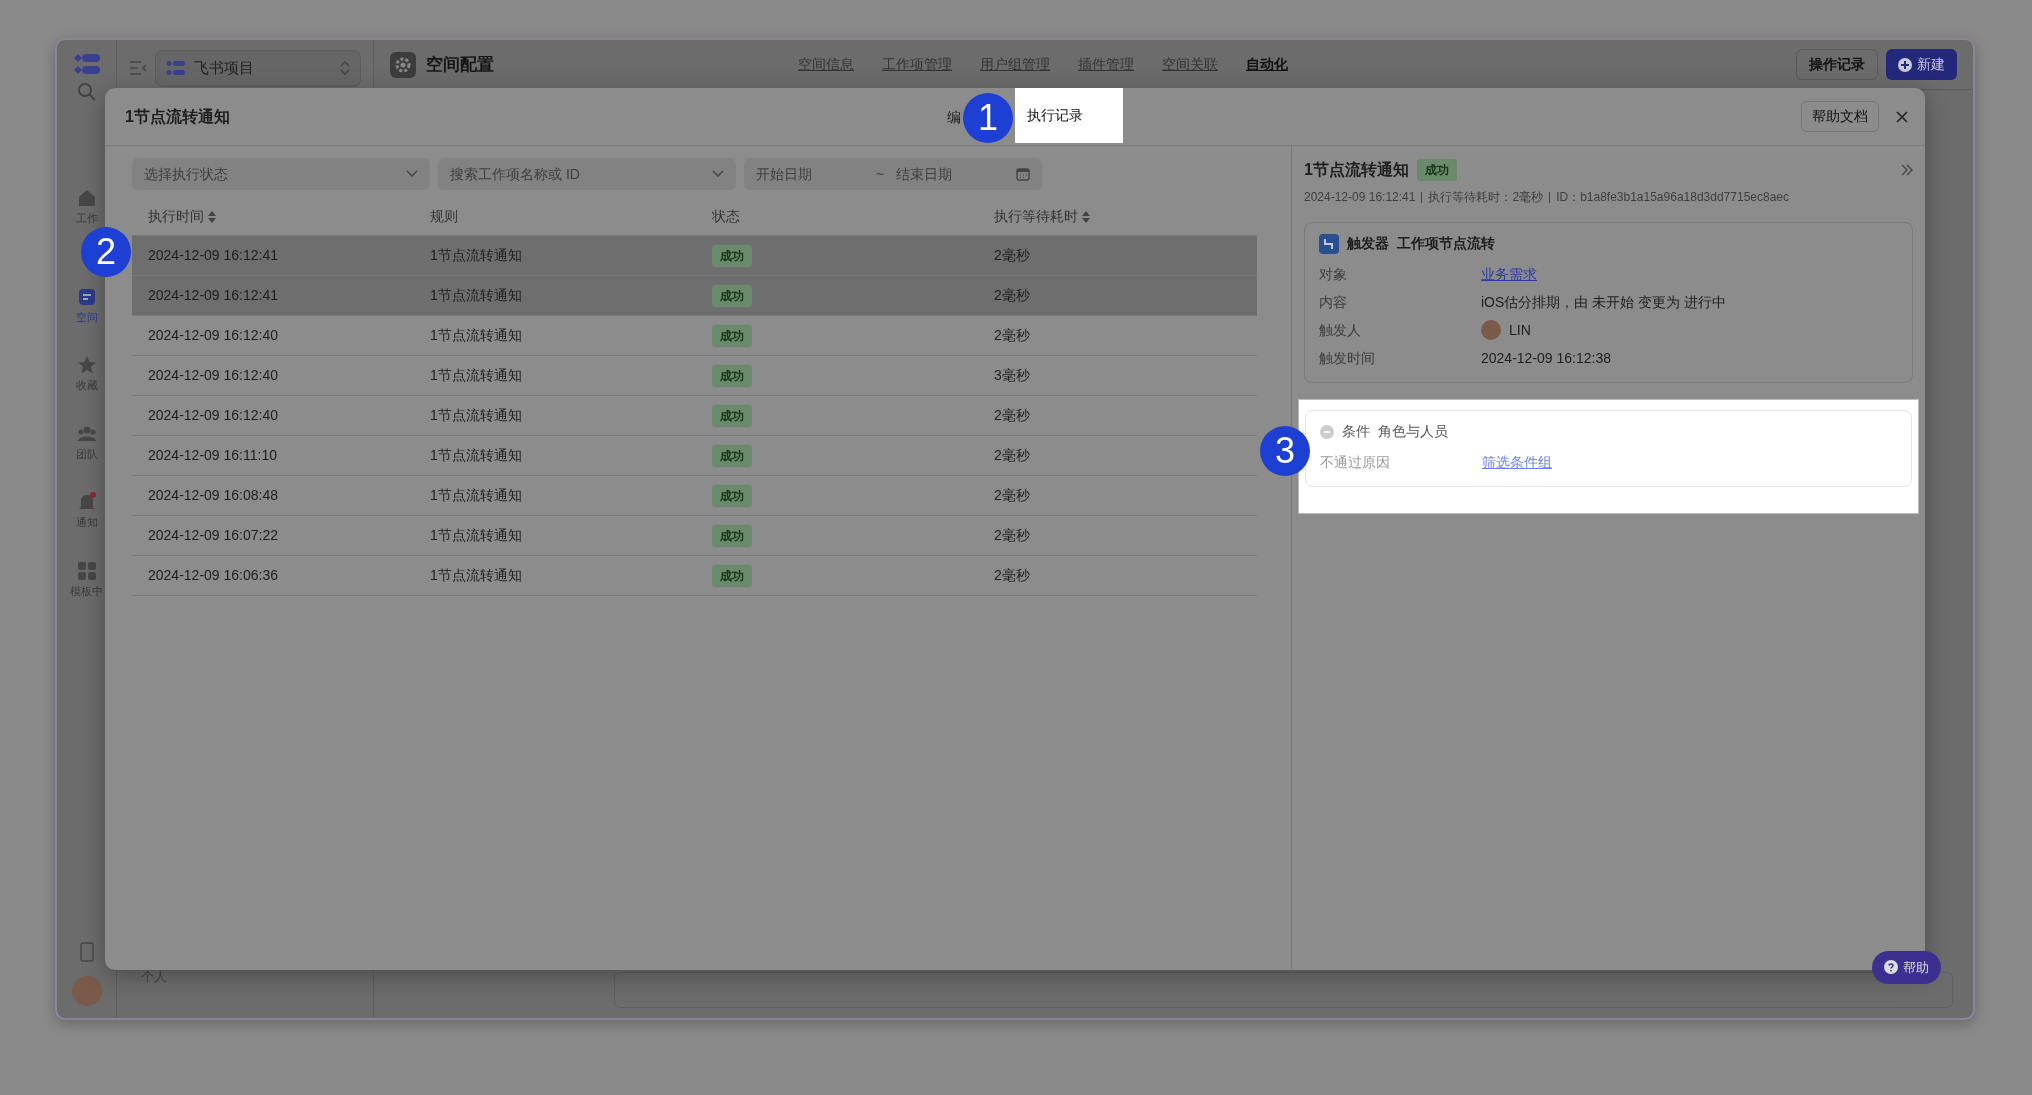 The height and width of the screenshot is (1095, 2032). What do you see at coordinates (1285, 451) in the screenshot?
I see `step-number: 3` at bounding box center [1285, 451].